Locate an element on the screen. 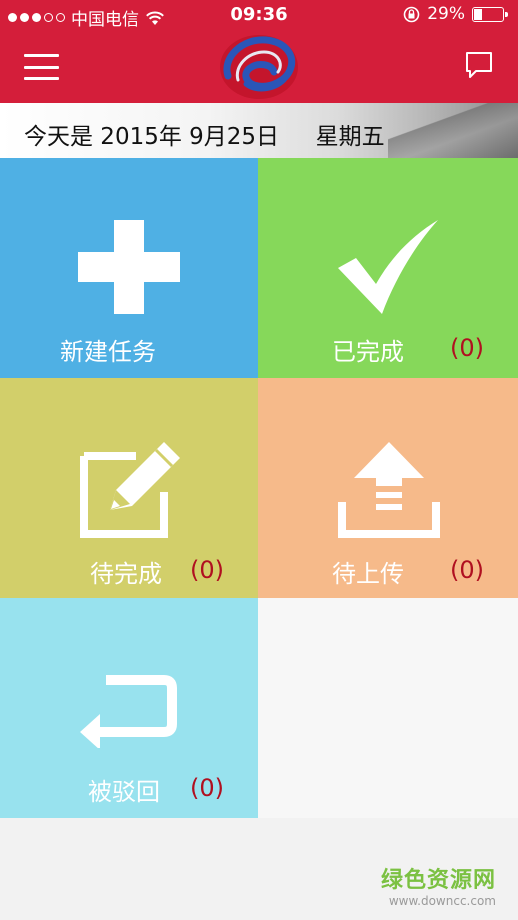 The width and height of the screenshot is (518, 920). rejected-count: (0) is located at coordinates (207, 788).